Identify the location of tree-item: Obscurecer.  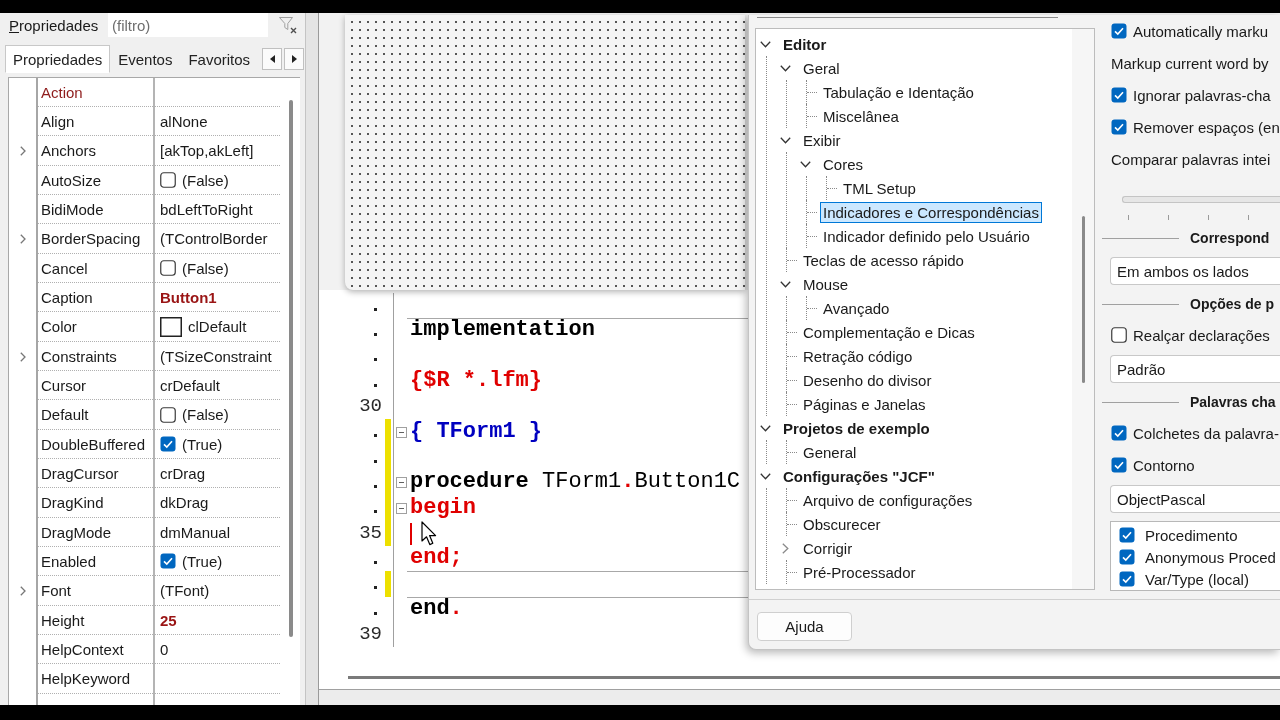
(842, 524).